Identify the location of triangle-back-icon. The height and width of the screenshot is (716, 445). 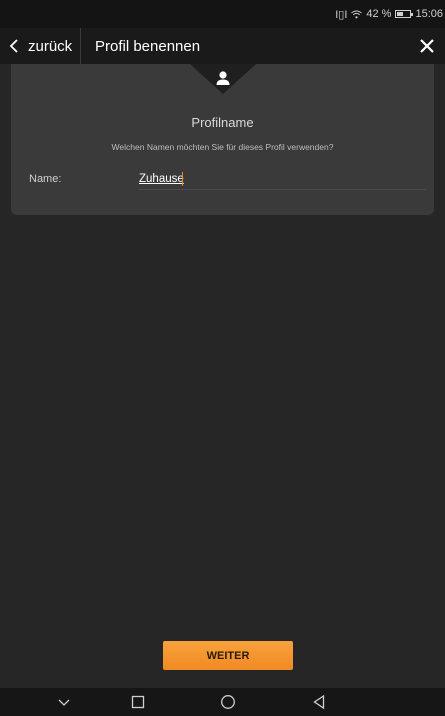
(319, 702).